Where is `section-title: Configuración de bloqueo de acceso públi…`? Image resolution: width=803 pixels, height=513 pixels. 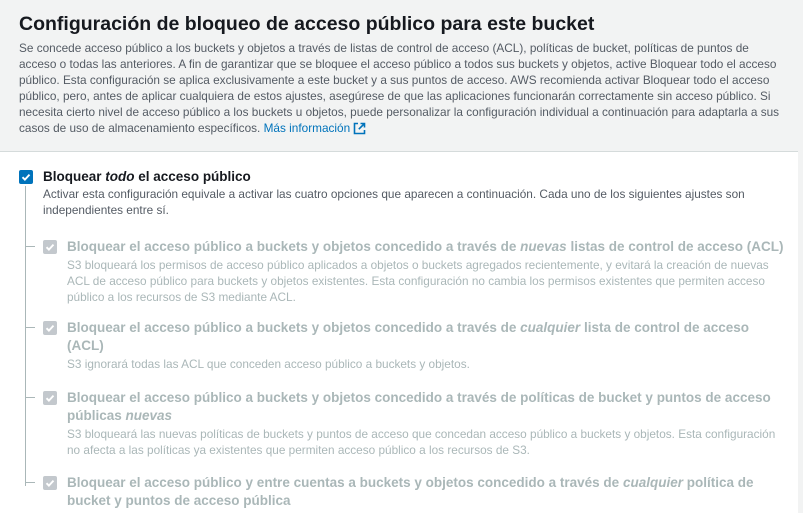
section-title: Configuración de bloqueo de acceso públi… is located at coordinates (307, 24).